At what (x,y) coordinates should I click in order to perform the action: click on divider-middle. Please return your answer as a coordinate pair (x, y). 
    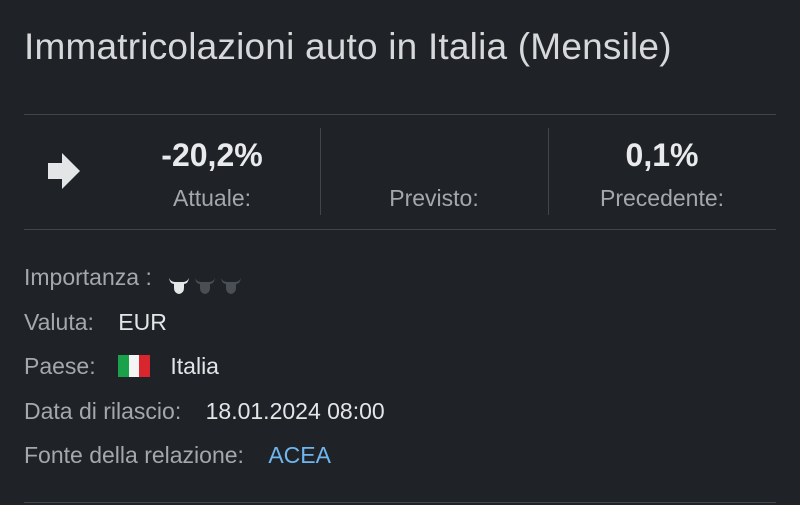
    Looking at the image, I should click on (400, 229).